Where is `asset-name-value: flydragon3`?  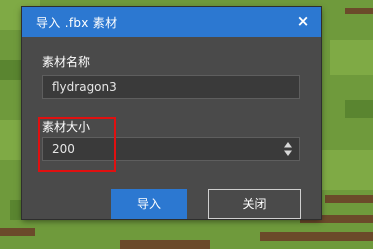 asset-name-value: flydragon3 is located at coordinates (84, 87).